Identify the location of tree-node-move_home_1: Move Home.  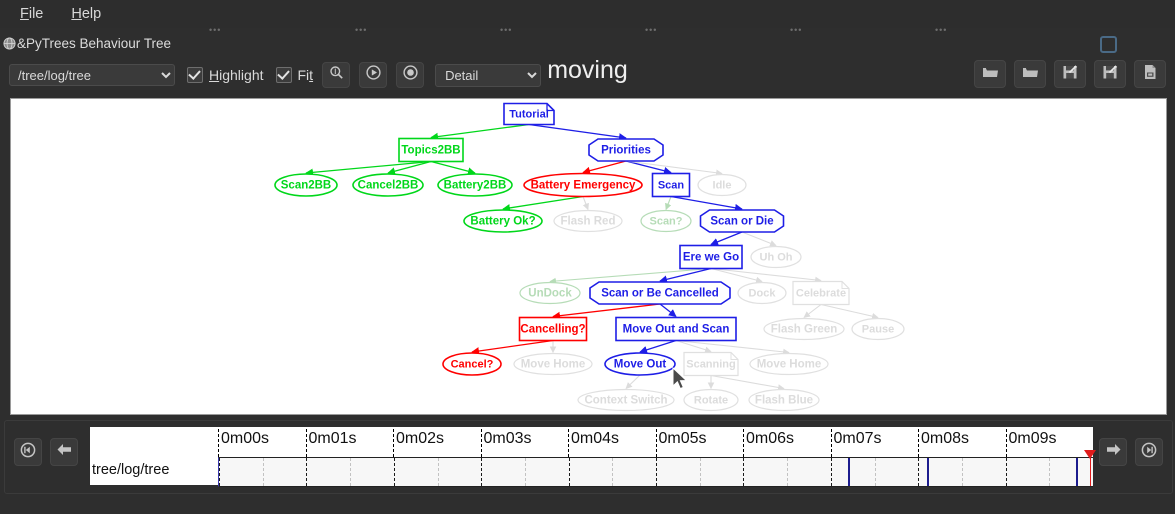
(553, 364).